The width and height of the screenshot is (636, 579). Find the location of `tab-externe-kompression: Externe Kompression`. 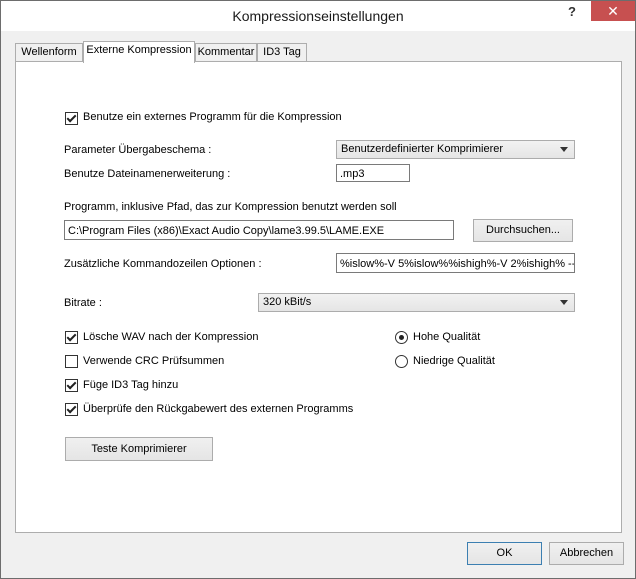

tab-externe-kompression: Externe Kompression is located at coordinates (139, 52).